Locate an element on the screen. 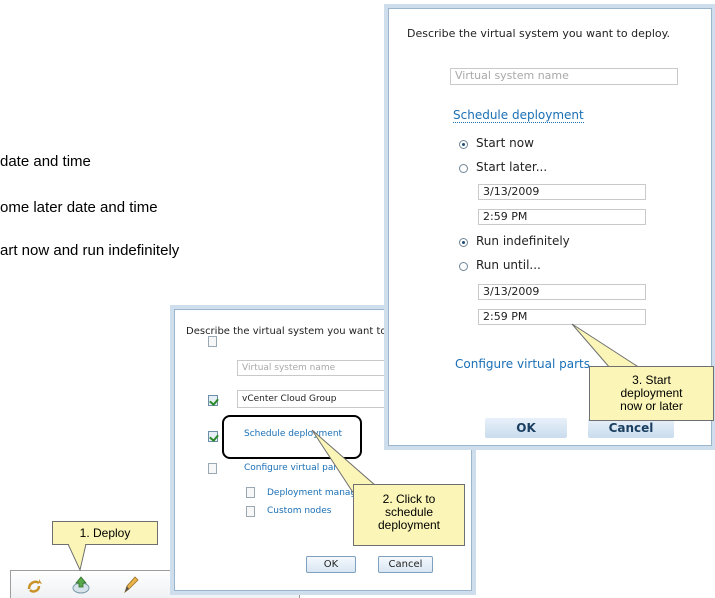  run-until-radio is located at coordinates (463, 266).